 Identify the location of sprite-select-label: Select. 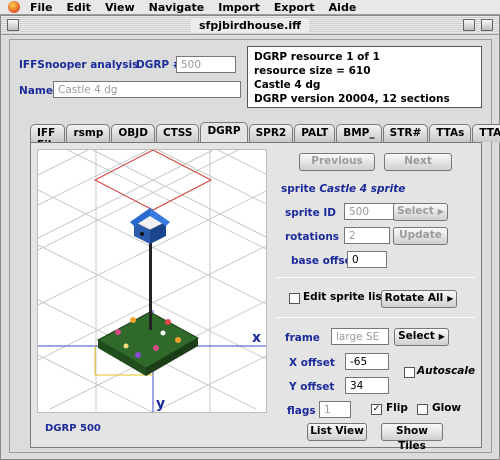
(415, 211).